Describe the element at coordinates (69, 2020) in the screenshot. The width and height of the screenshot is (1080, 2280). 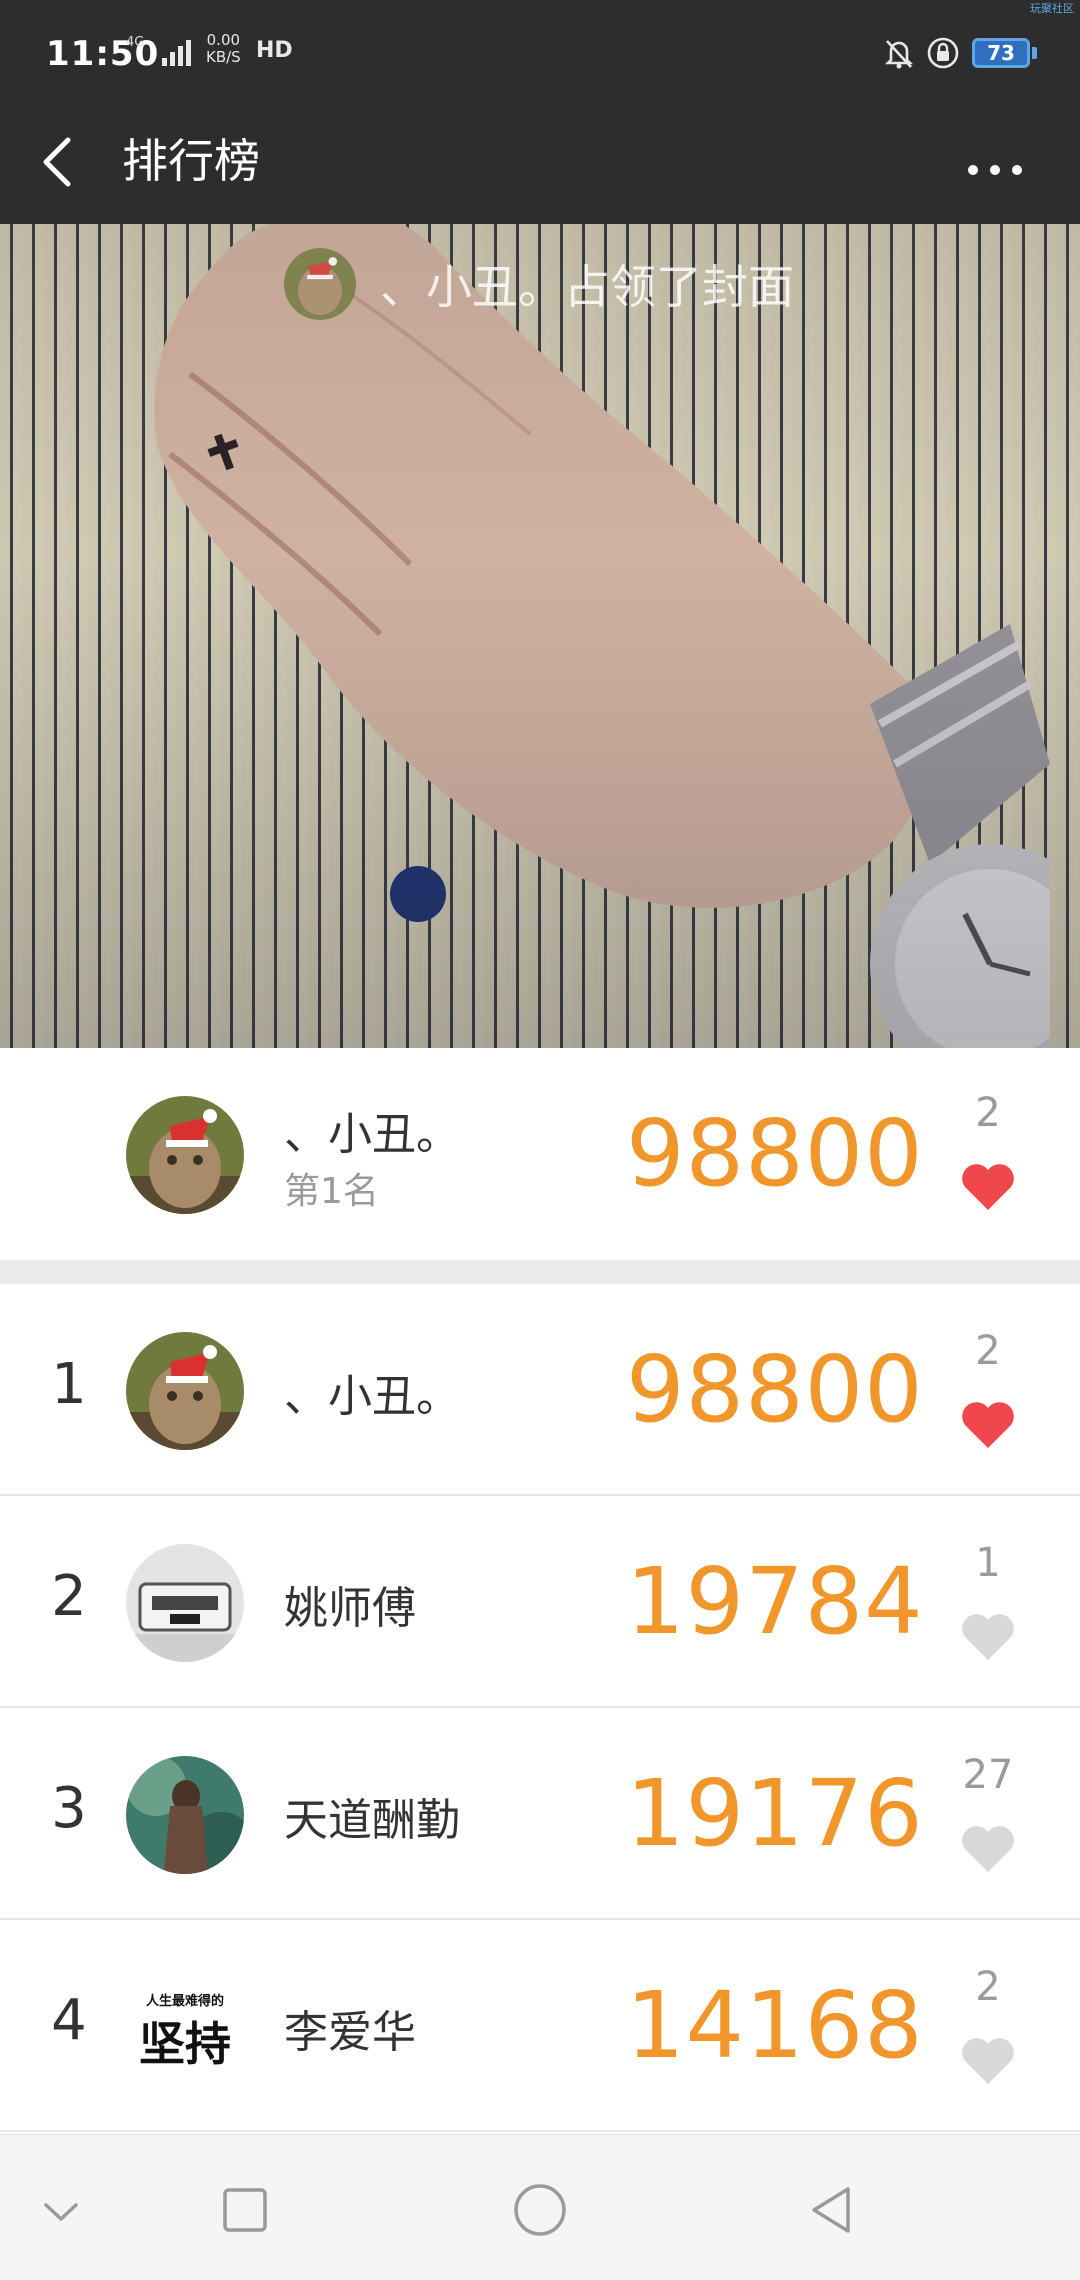
I see `rank-number: 4` at that location.